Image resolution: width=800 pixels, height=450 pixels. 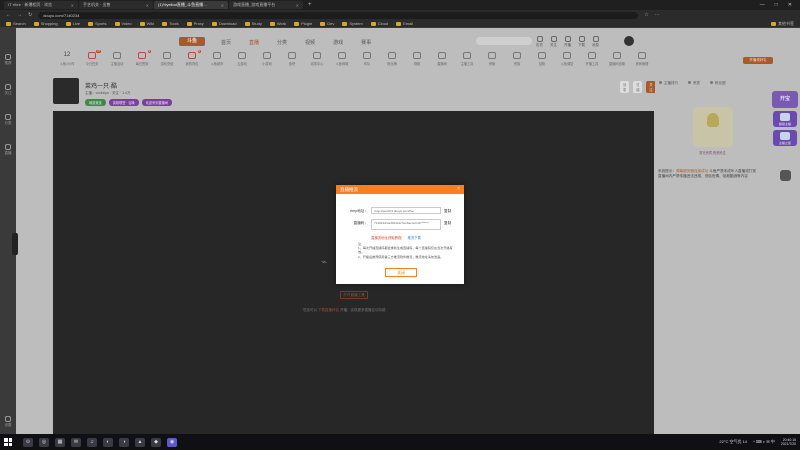 I want to click on minimize-icon: —, so click(x=762, y=5).